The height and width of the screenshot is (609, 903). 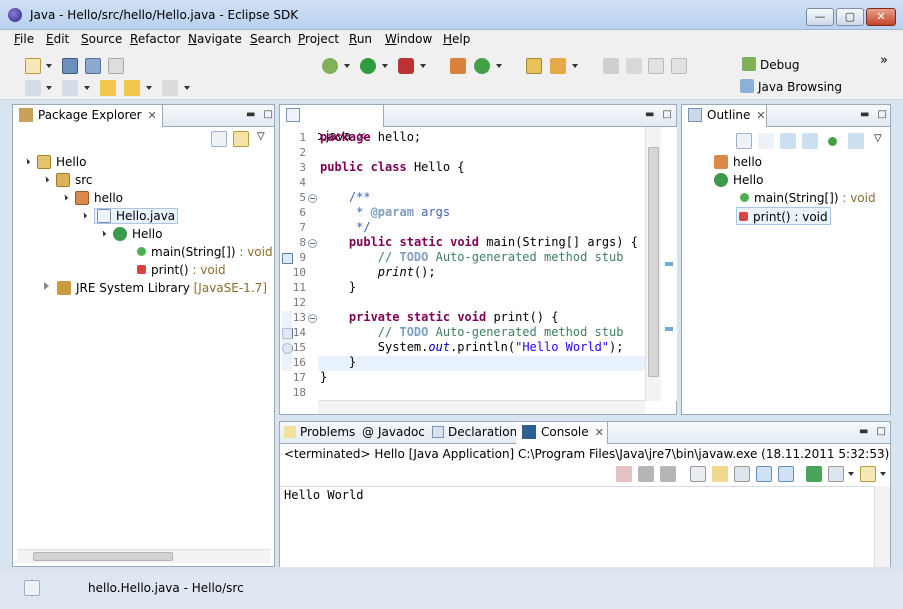 What do you see at coordinates (534, 66) in the screenshot?
I see `open-type-icon` at bounding box center [534, 66].